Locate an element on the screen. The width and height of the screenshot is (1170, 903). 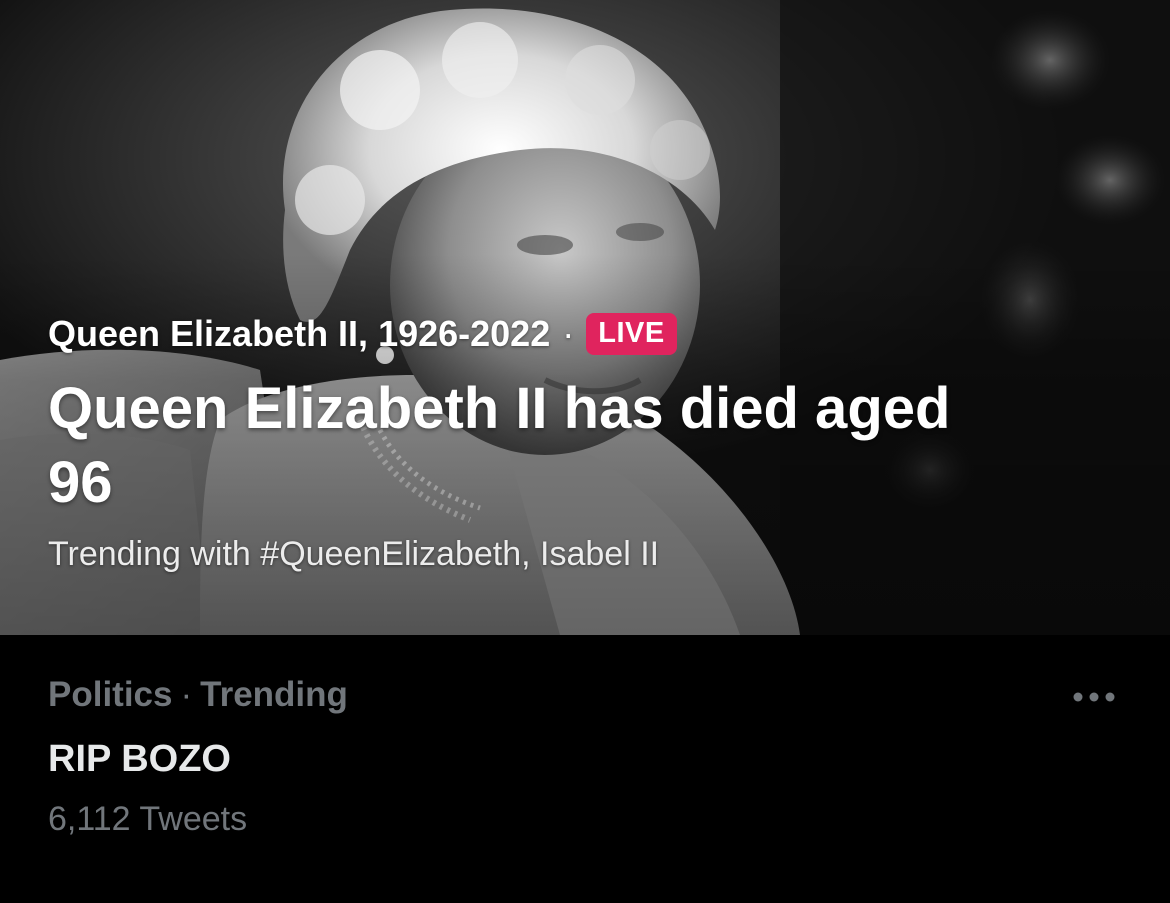
live-badge: LIVE is located at coordinates (631, 334).